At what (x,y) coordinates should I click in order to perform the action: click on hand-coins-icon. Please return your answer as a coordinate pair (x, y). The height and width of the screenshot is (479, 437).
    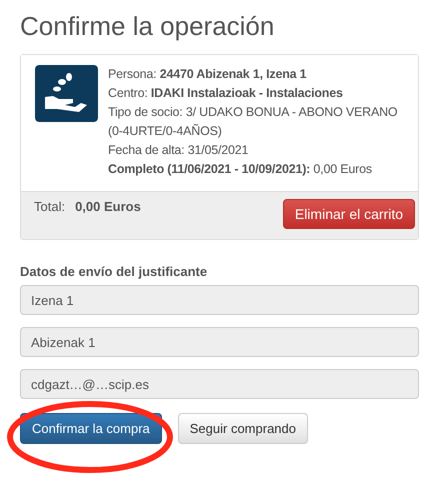
    Looking at the image, I should click on (66, 93).